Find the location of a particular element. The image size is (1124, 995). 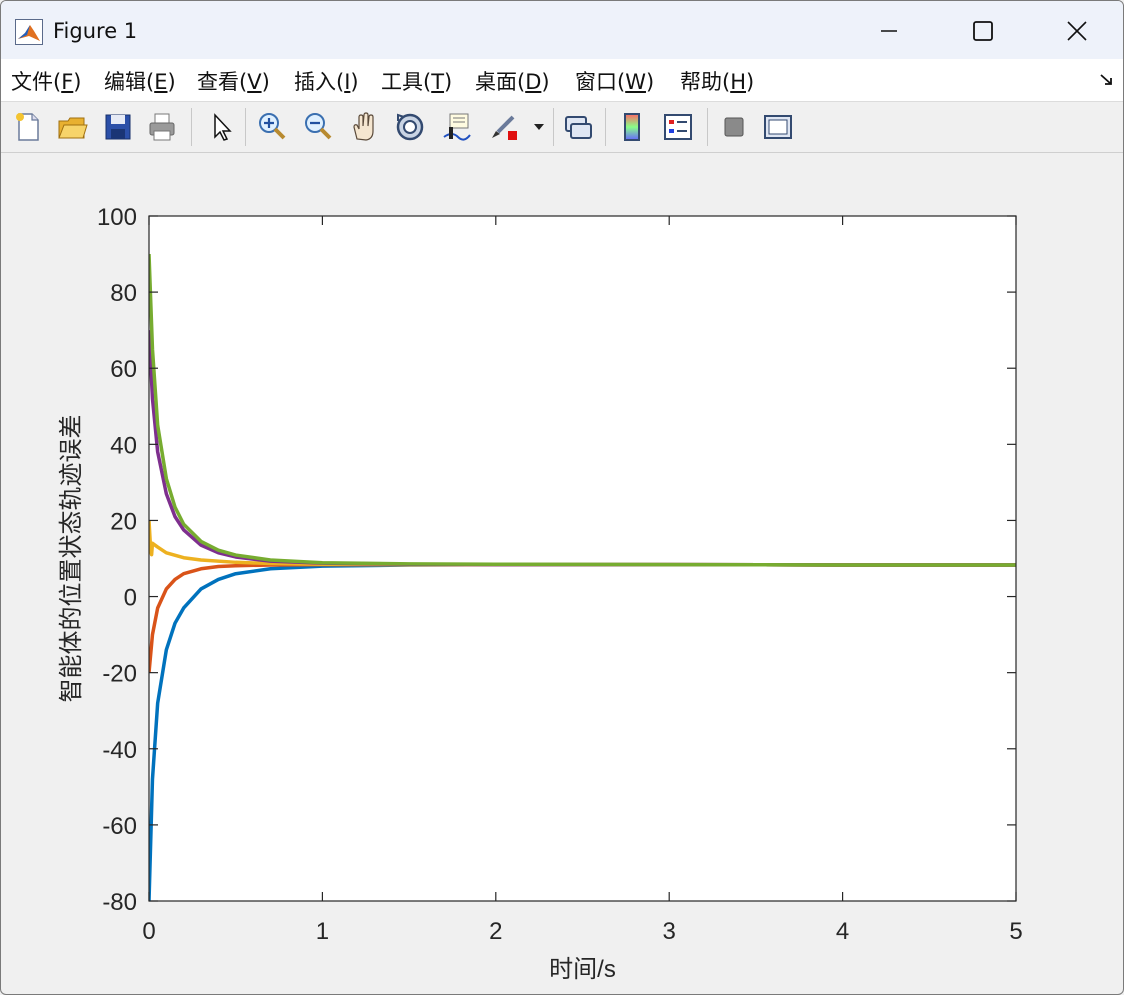

data-cursor-icon is located at coordinates (457, 127).